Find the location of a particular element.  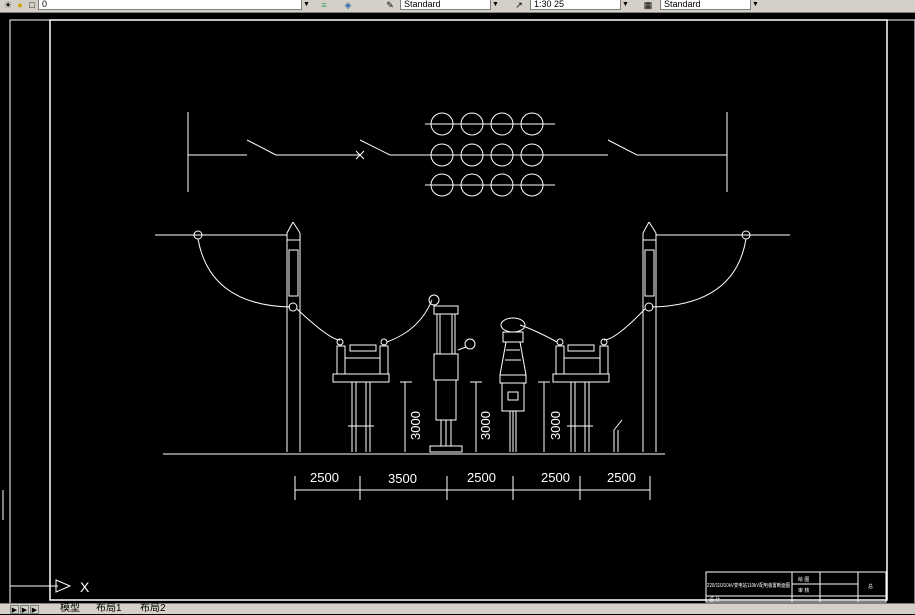

text-style-icon: ✎ is located at coordinates (390, 5).